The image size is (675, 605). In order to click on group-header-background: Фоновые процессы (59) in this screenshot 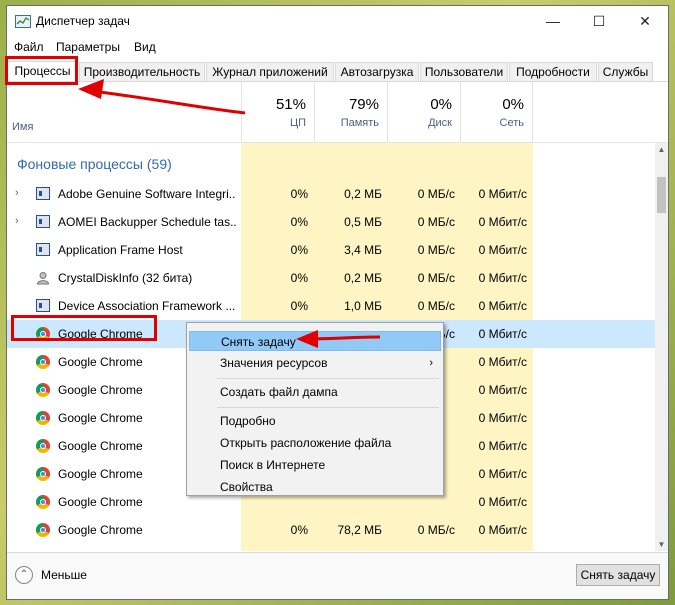, I will do `click(94, 164)`.